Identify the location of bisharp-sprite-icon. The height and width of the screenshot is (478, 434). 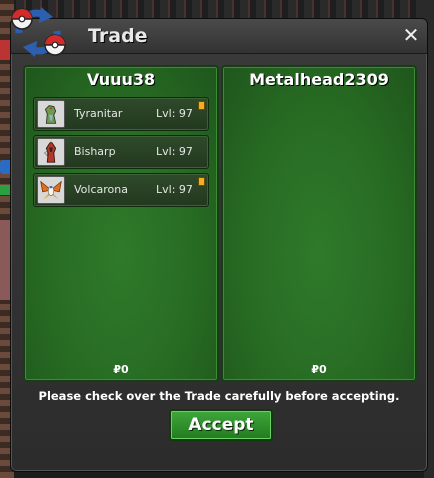
(51, 152).